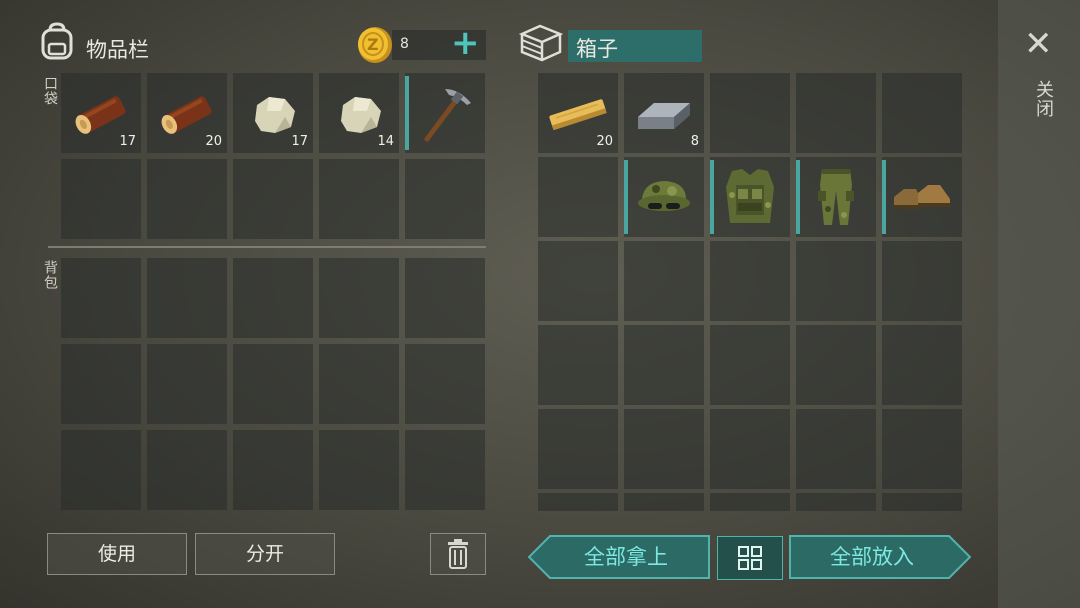 Image resolution: width=1080 pixels, height=608 pixels. What do you see at coordinates (265, 554) in the screenshot?
I see `split-button: 分开` at bounding box center [265, 554].